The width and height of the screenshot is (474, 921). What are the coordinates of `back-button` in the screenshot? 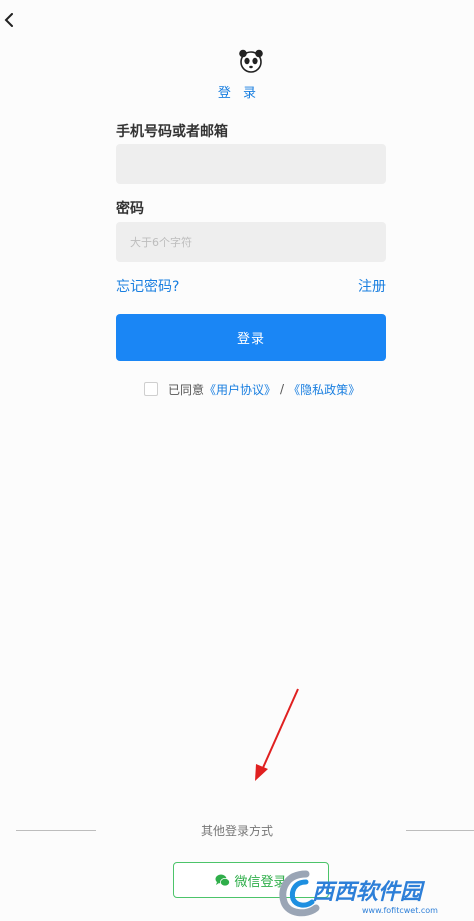 It's located at (9, 20).